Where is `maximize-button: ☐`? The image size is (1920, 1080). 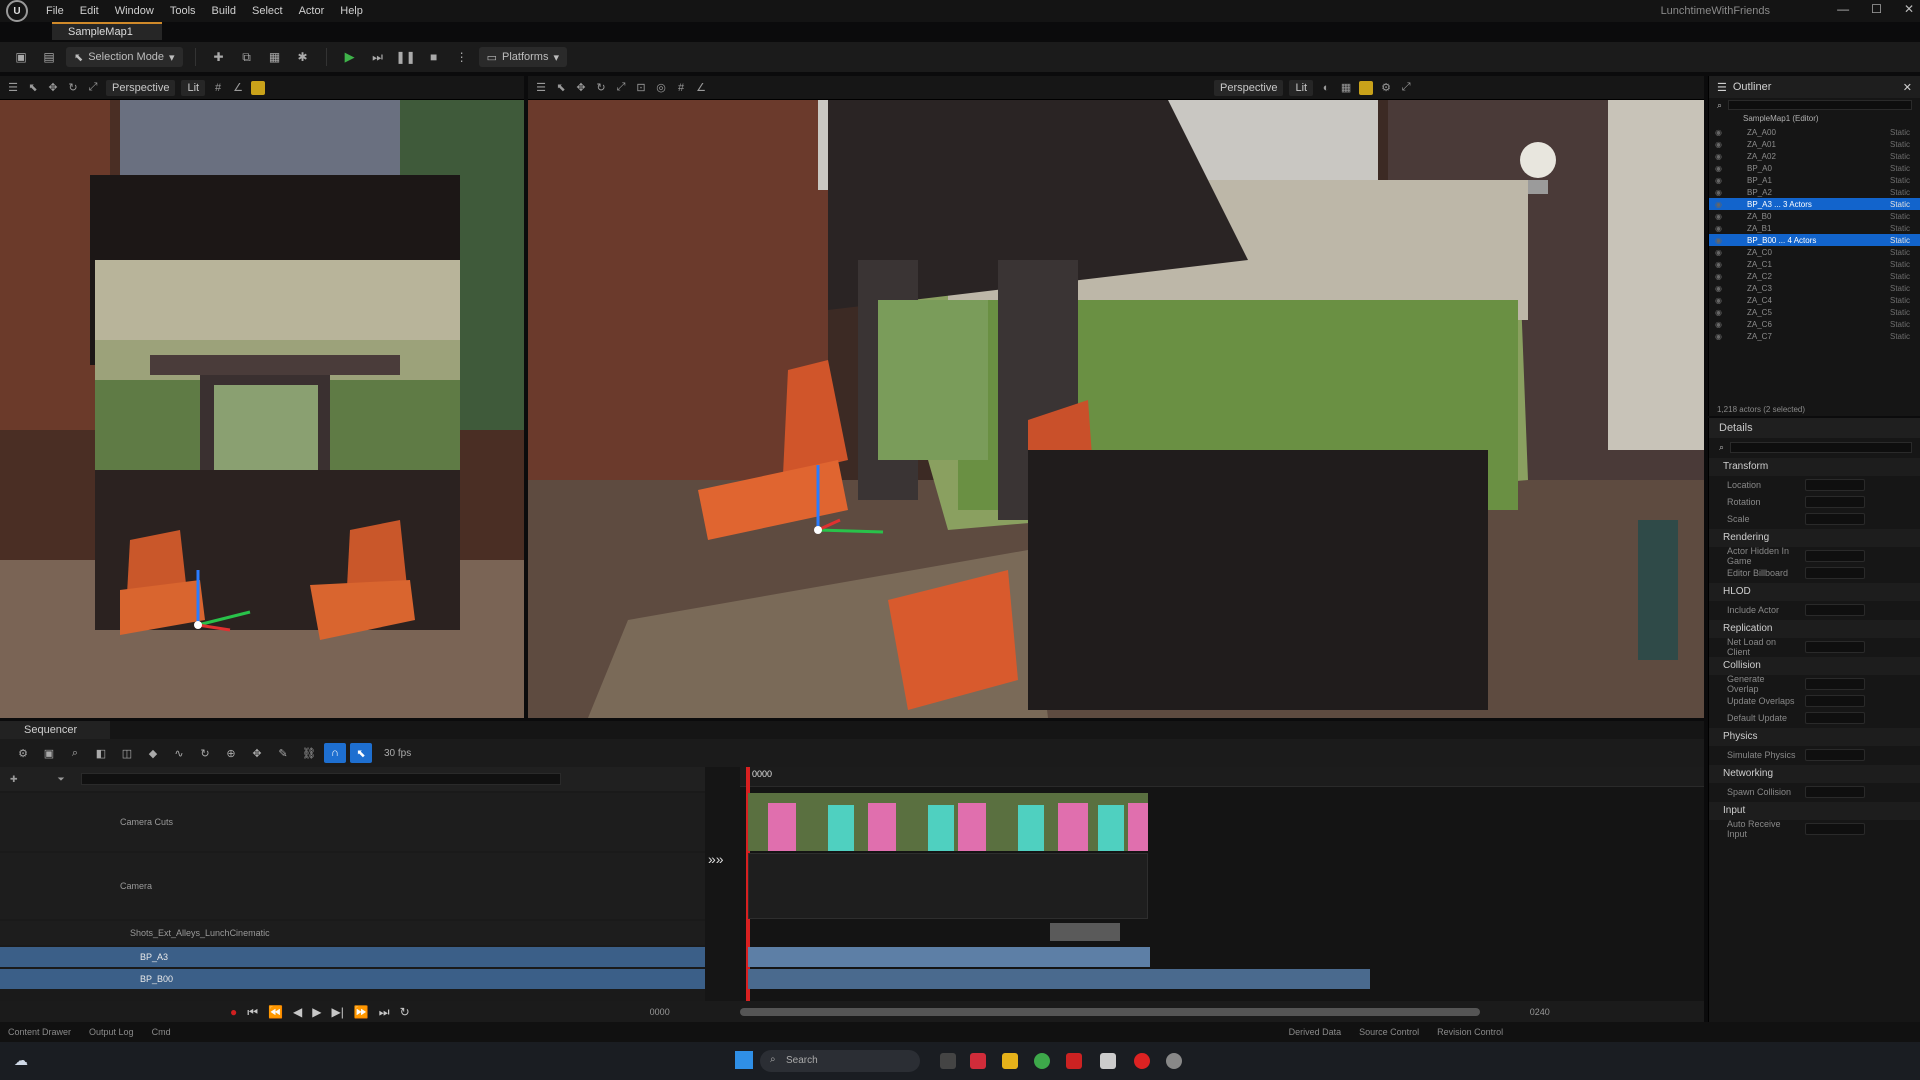 maximize-button: ☐ is located at coordinates (1876, 9).